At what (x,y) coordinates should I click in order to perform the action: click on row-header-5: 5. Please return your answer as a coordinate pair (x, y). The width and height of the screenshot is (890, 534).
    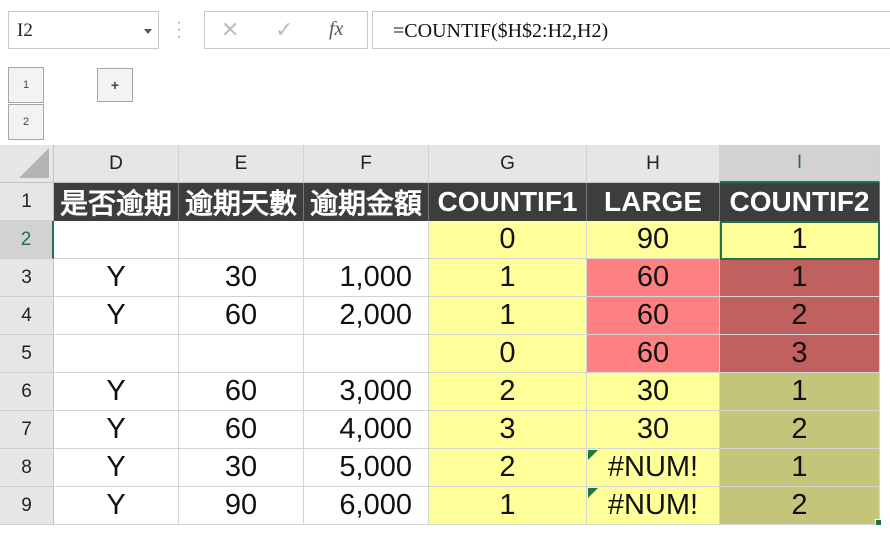
    Looking at the image, I should click on (27, 354).